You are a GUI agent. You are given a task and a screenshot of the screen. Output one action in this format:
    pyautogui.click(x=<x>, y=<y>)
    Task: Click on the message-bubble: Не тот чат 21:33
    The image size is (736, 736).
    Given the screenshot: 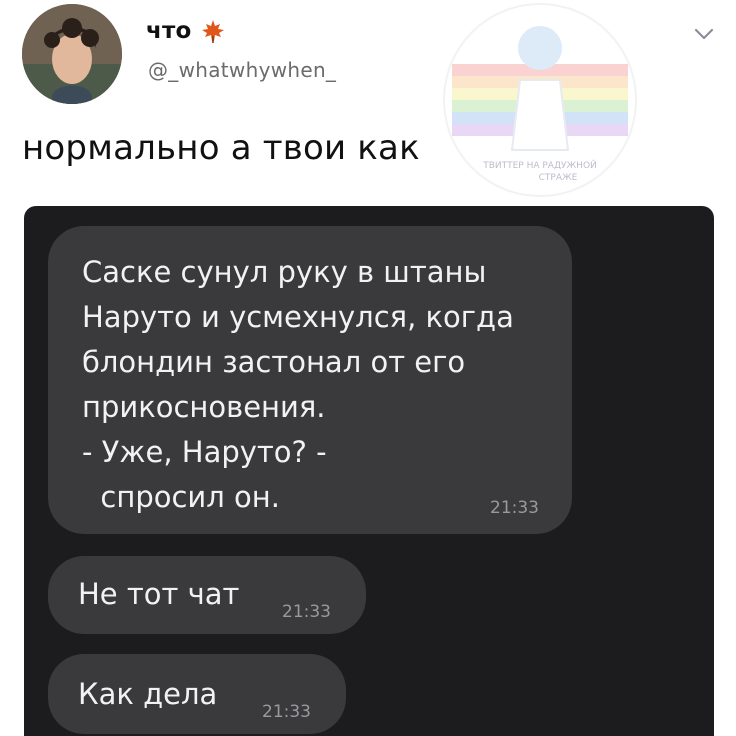 What is the action you would take?
    pyautogui.click(x=207, y=595)
    